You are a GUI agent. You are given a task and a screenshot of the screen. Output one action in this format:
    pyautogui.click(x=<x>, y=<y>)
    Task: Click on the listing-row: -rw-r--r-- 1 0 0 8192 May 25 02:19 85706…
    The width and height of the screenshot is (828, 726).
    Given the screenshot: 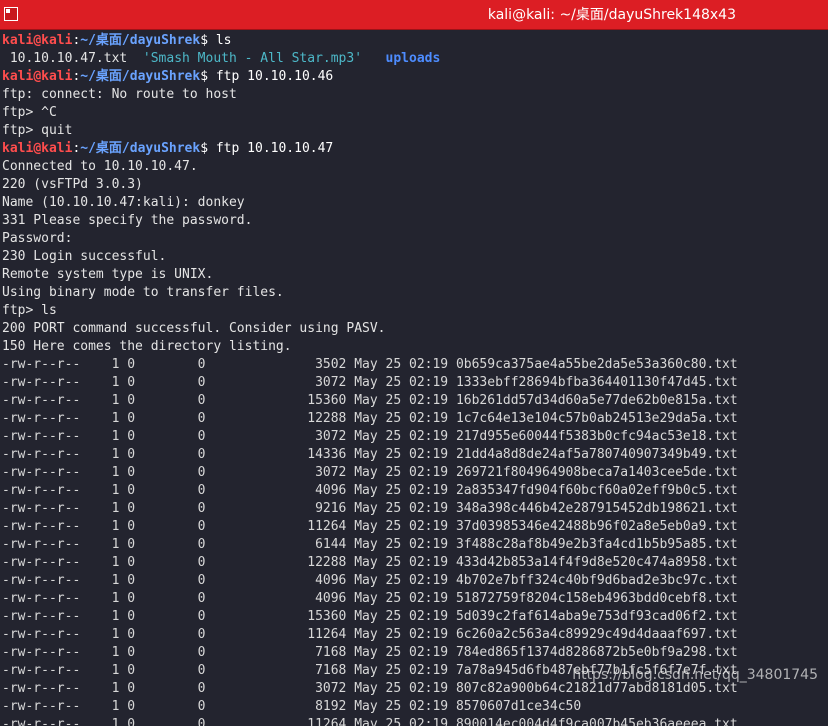 What is the action you would take?
    pyautogui.click(x=292, y=706)
    